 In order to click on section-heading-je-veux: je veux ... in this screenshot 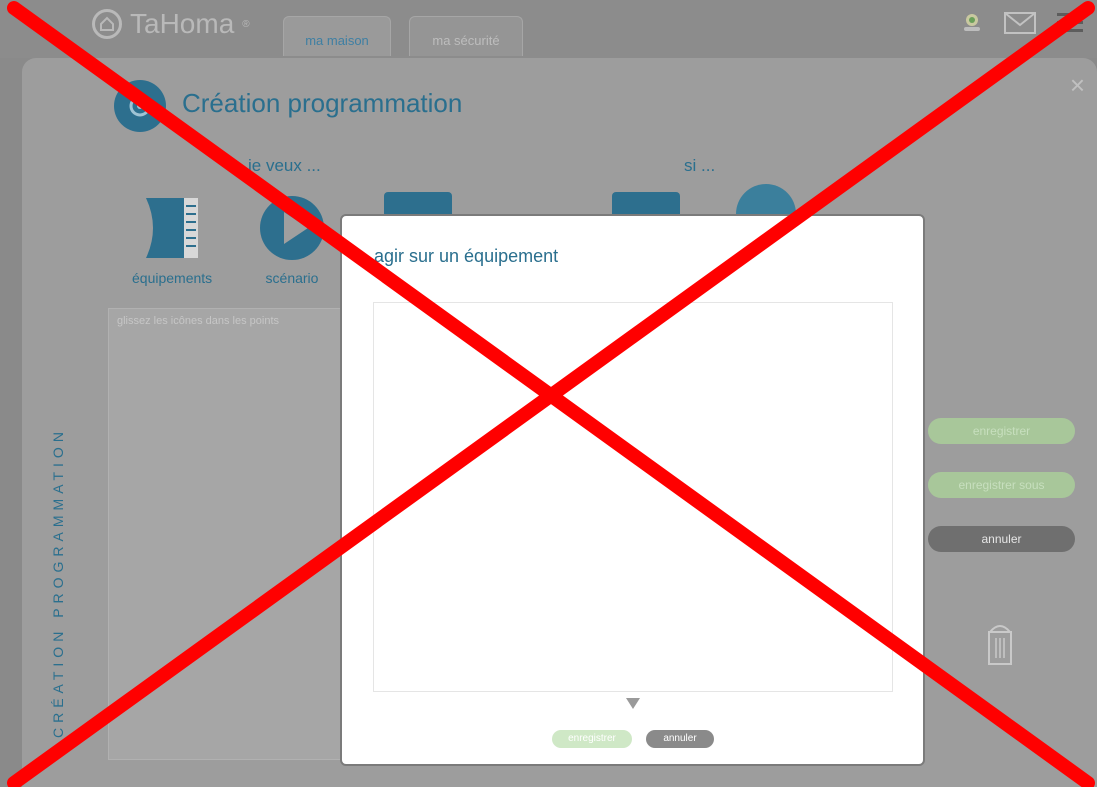, I will do `click(284, 165)`.